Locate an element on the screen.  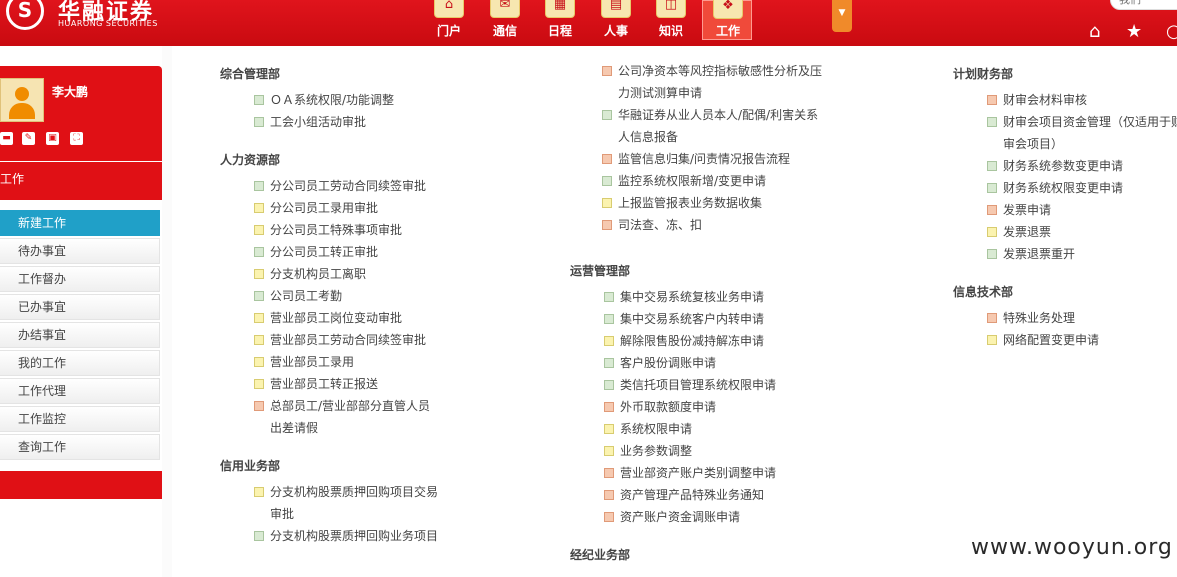
mail-icon: ▬ is located at coordinates (6, 138).